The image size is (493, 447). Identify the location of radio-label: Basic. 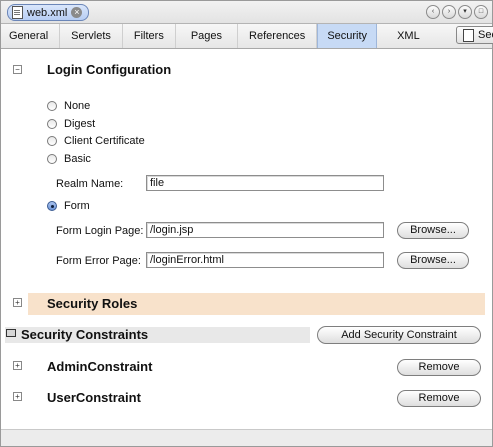
(77, 159).